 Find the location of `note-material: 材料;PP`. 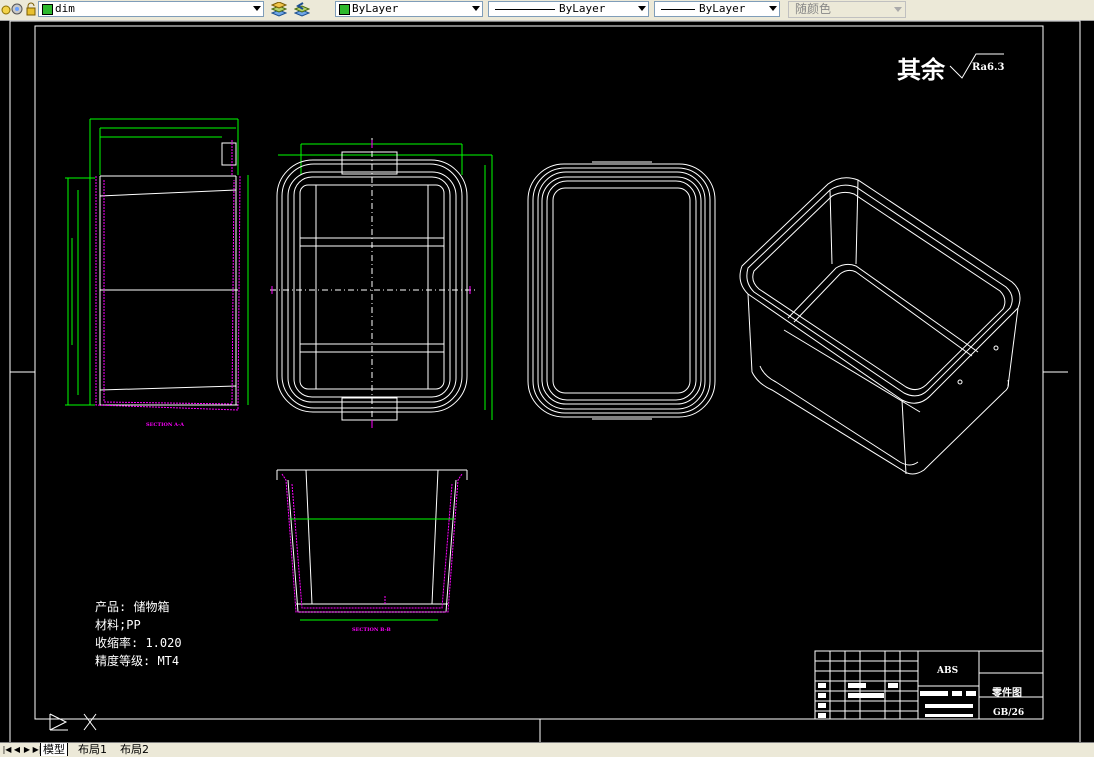

note-material: 材料;PP is located at coordinates (118, 625).